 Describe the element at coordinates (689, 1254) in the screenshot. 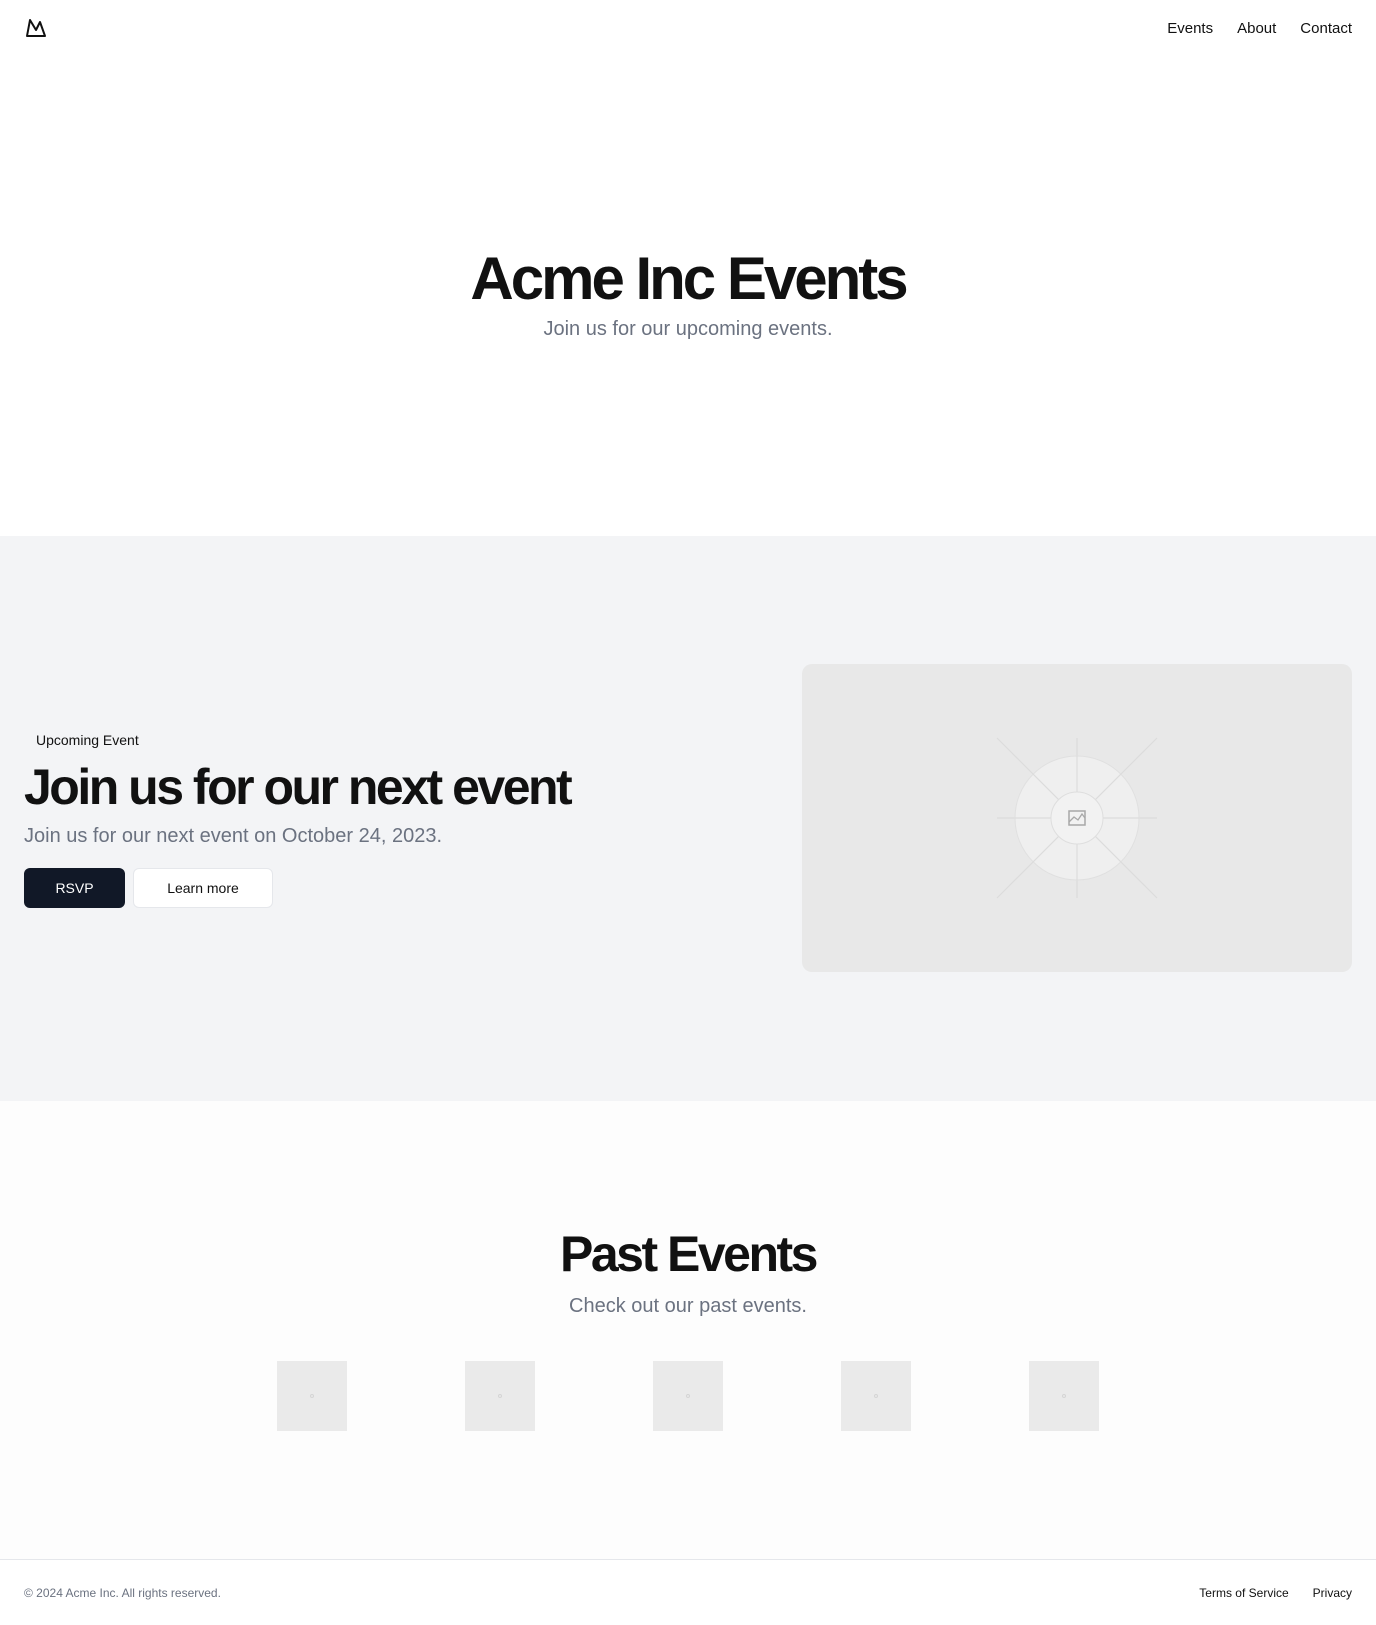

I see `past-title: Past Events` at that location.